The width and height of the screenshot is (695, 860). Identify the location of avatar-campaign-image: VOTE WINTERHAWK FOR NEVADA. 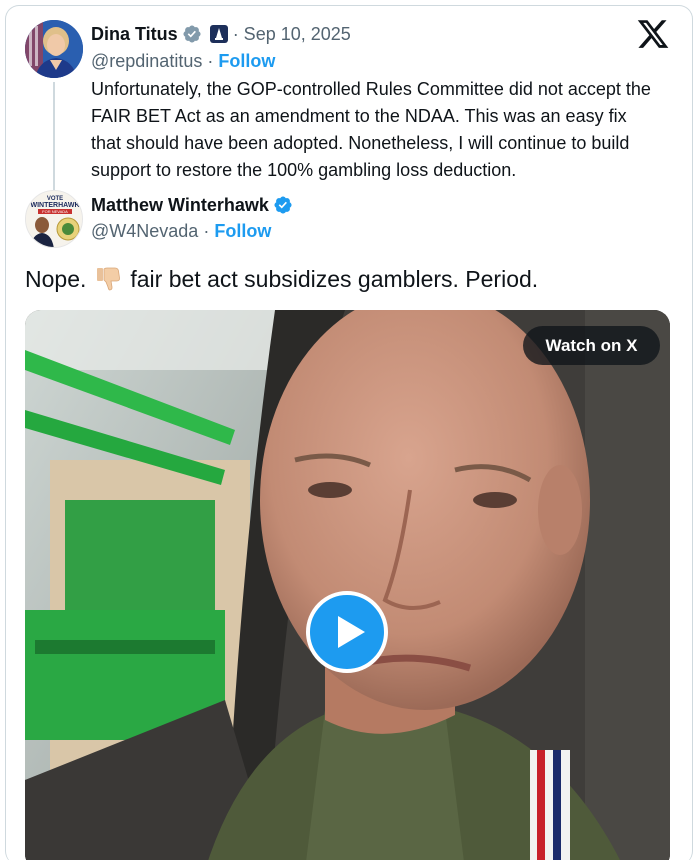
(54, 219).